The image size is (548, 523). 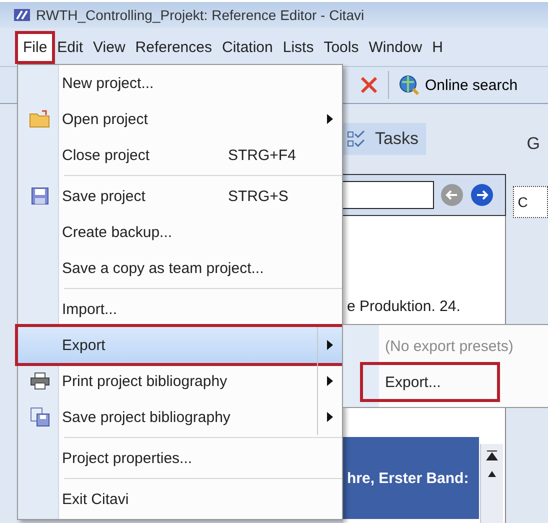 I want to click on tab: Tasks, so click(x=384, y=139).